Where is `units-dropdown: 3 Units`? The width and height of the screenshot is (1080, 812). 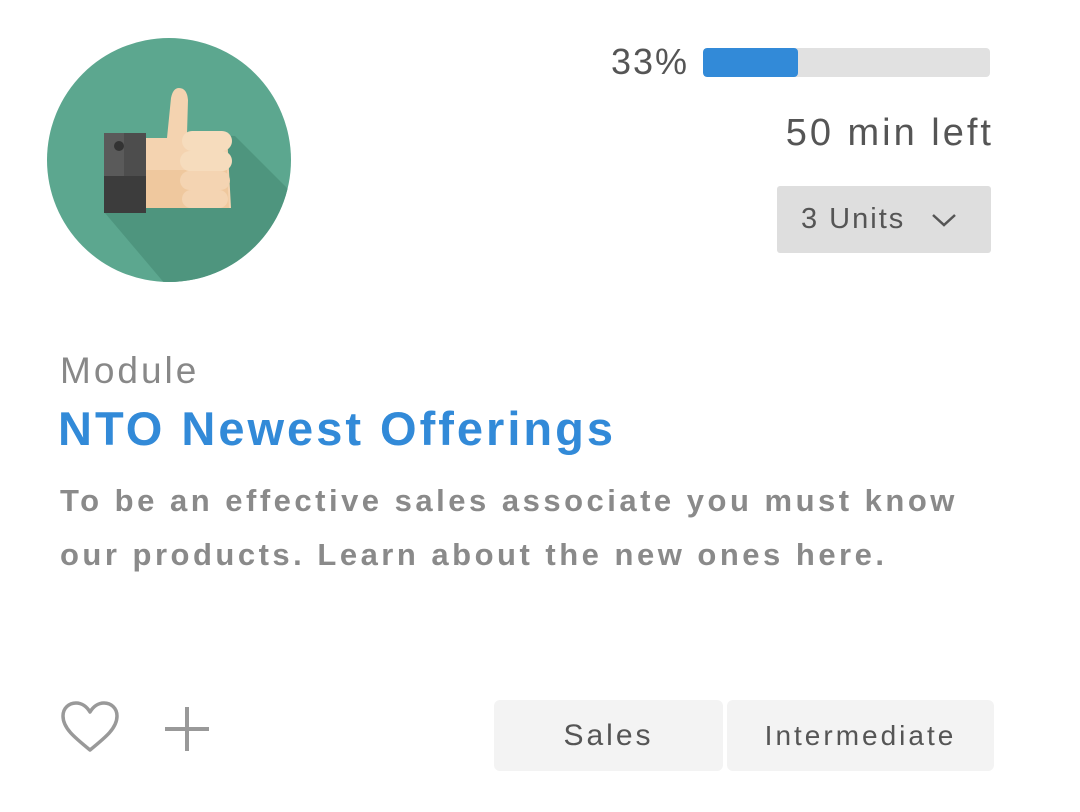
units-dropdown: 3 Units is located at coordinates (884, 219).